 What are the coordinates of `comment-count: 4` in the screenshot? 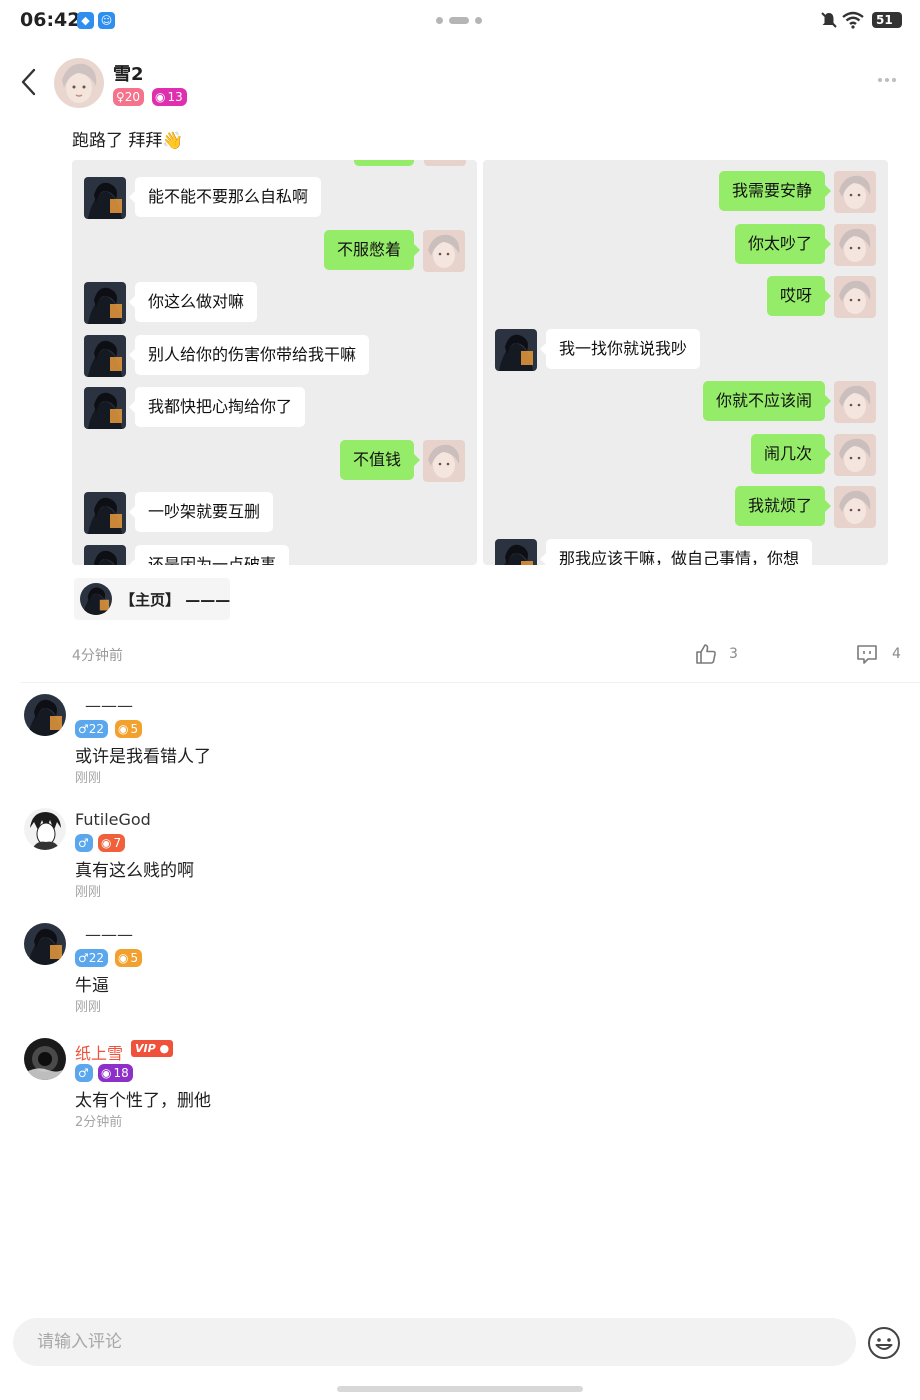 It's located at (896, 654).